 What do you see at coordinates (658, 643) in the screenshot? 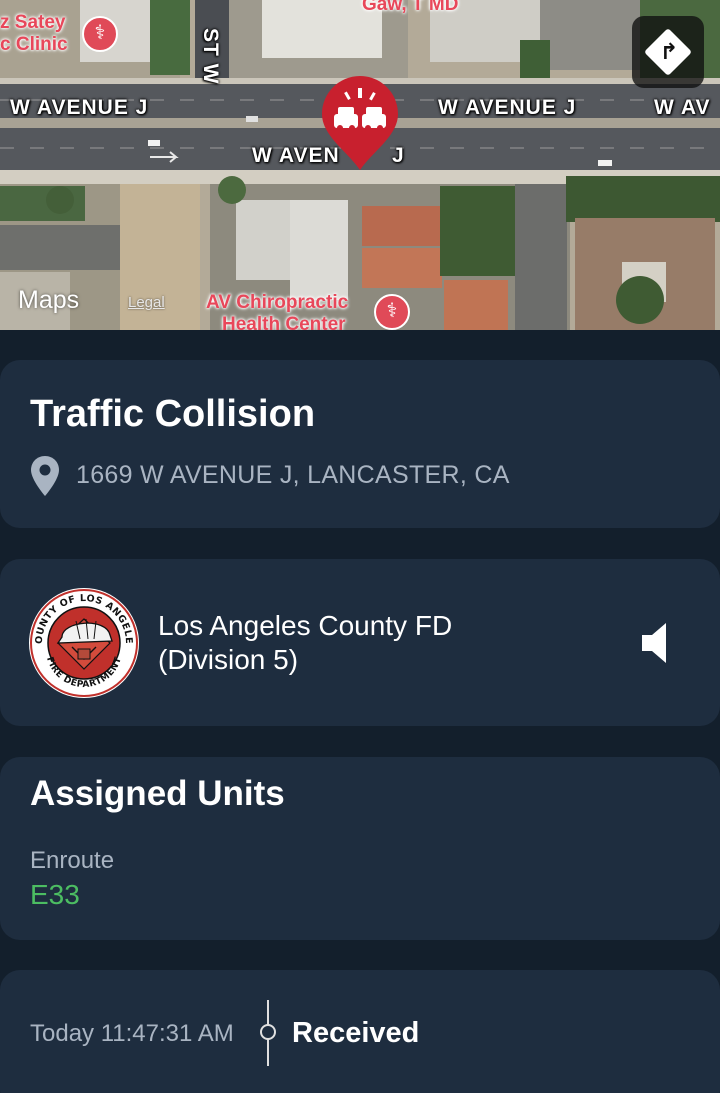
I see `speaker-icon` at bounding box center [658, 643].